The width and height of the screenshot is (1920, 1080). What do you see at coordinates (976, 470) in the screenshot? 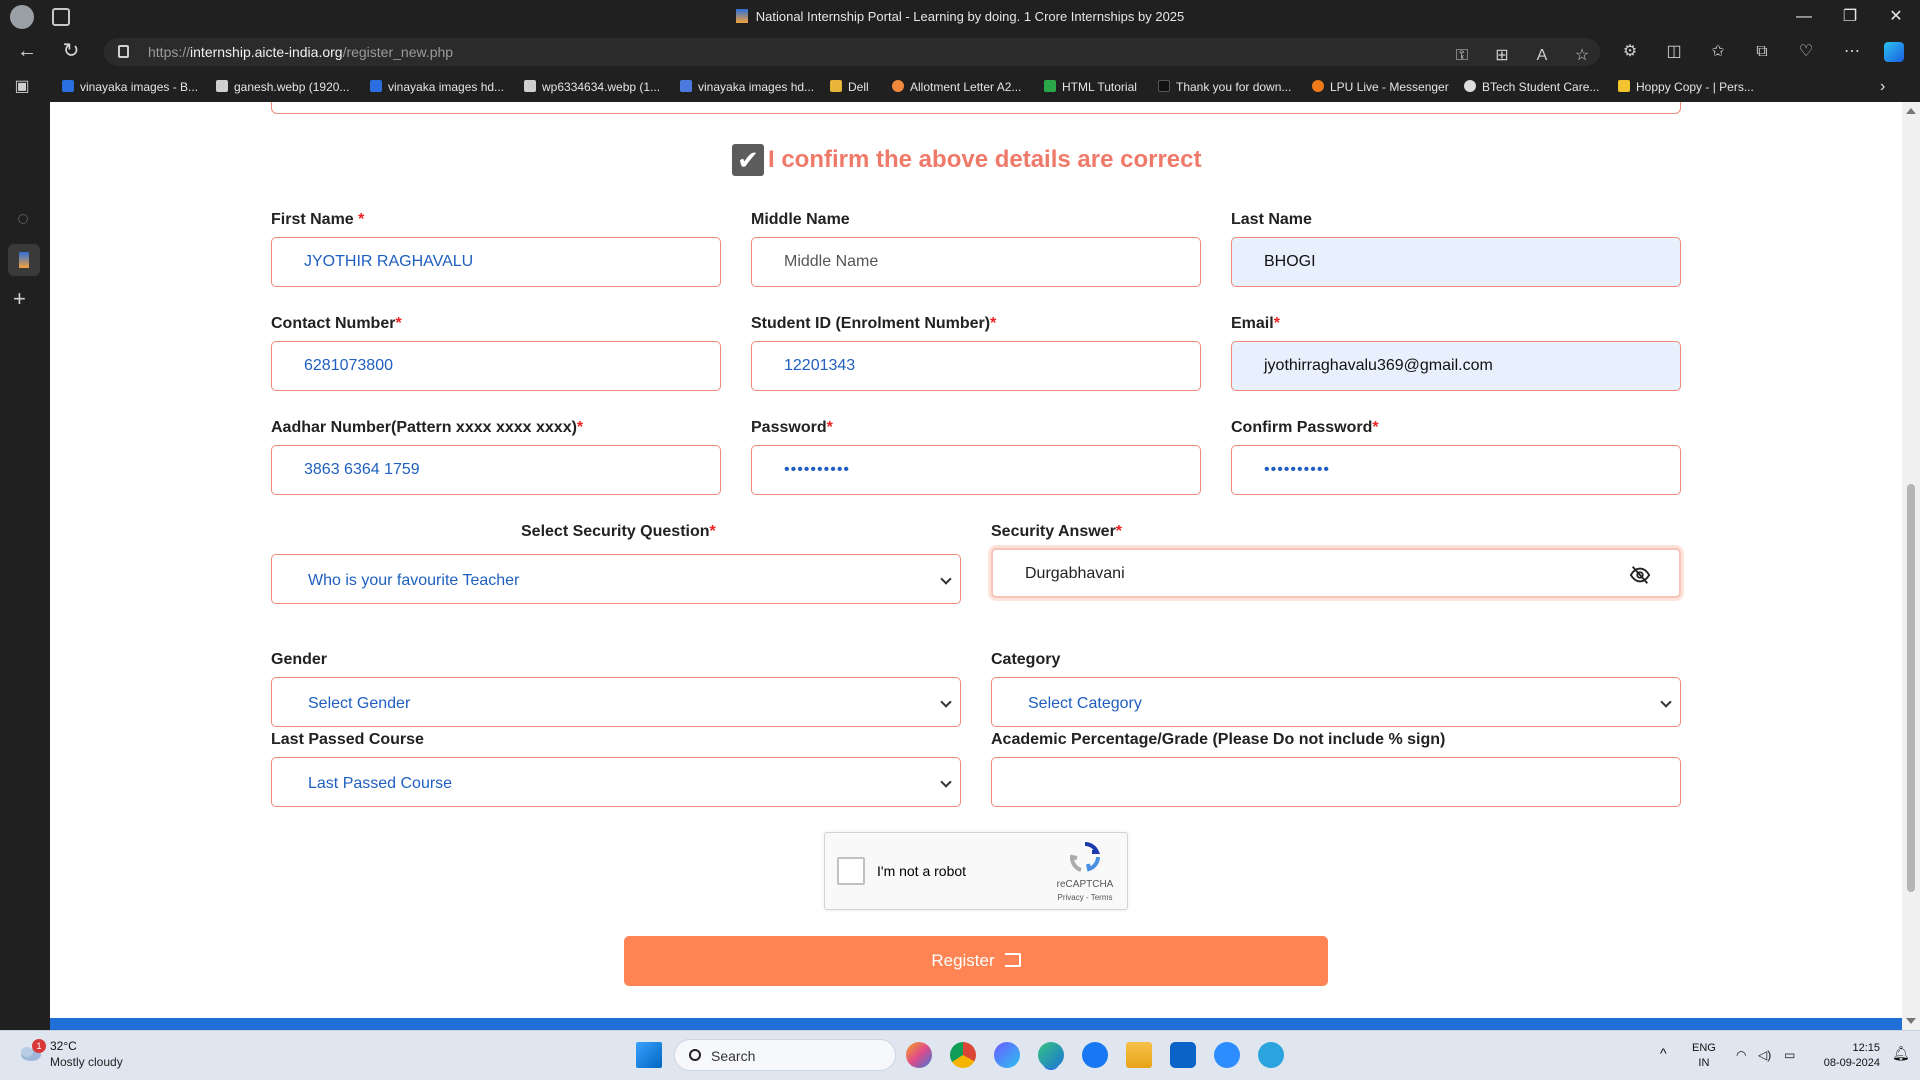
I see `password-field: ••••••••••` at bounding box center [976, 470].